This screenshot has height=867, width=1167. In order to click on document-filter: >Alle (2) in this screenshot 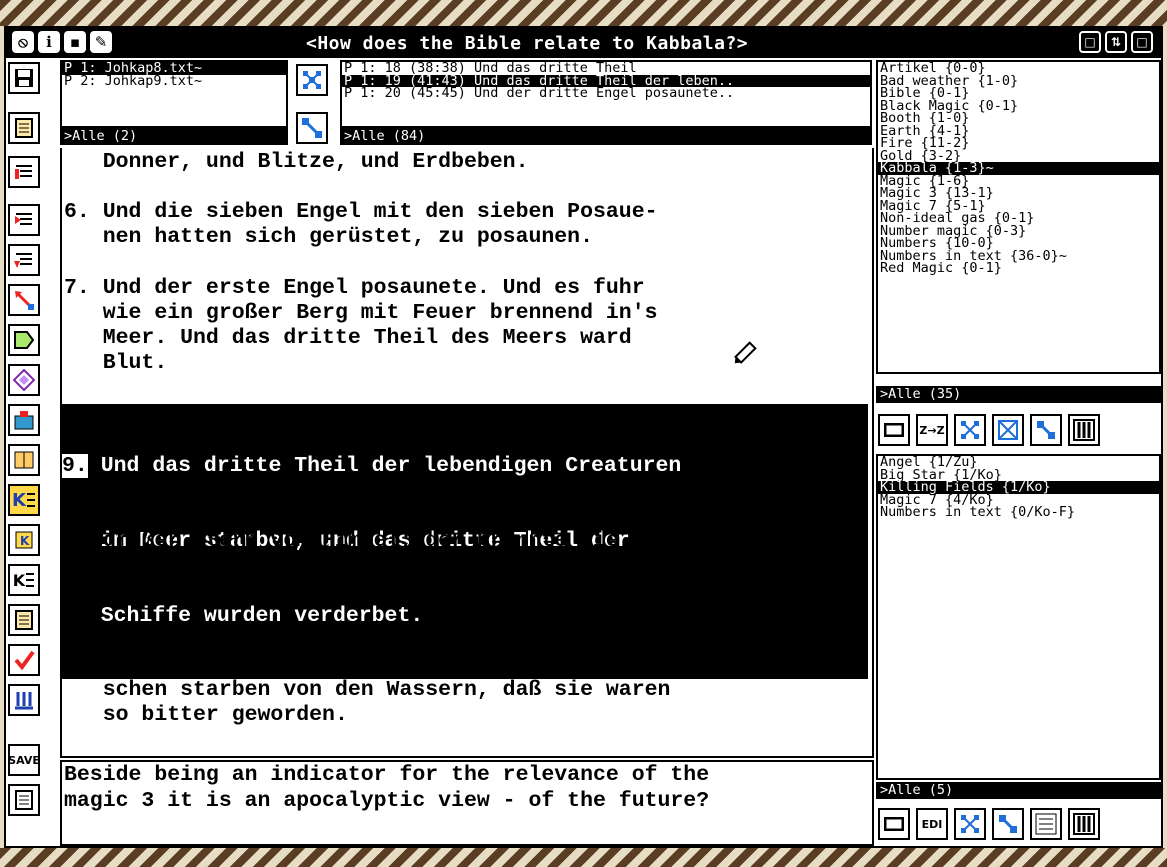, I will do `click(174, 136)`.